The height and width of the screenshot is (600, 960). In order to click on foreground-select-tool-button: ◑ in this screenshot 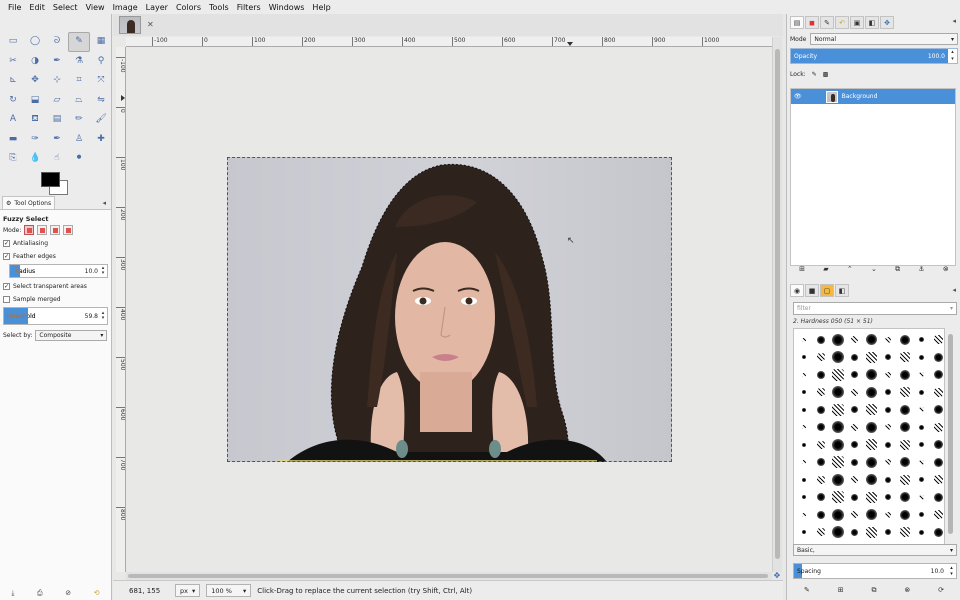, I will do `click(35, 62)`.